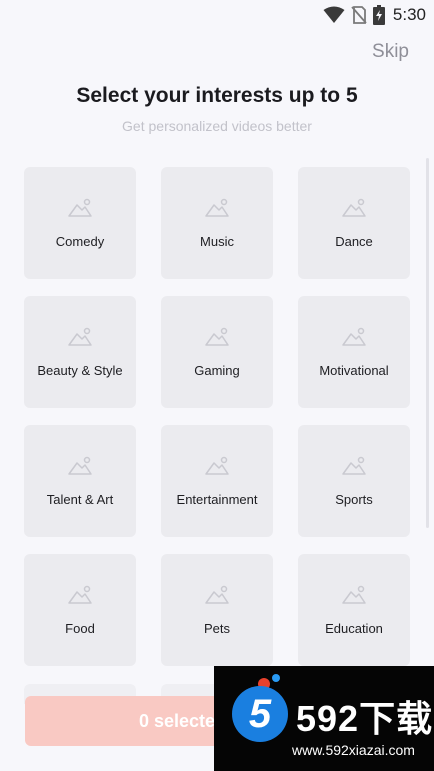  What do you see at coordinates (409, 14) in the screenshot?
I see `status-time: 5:30` at bounding box center [409, 14].